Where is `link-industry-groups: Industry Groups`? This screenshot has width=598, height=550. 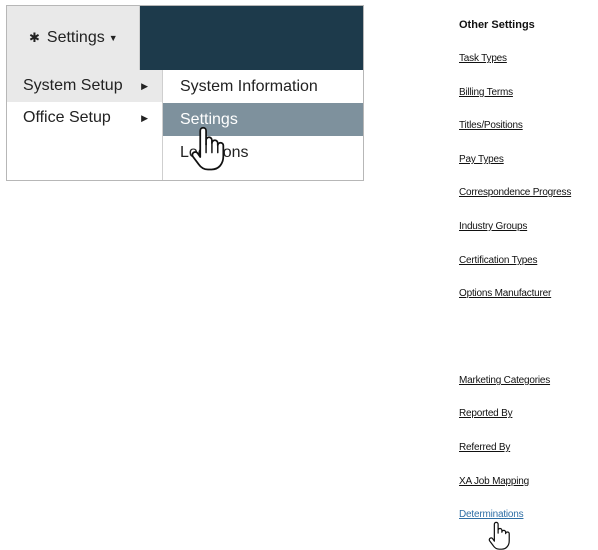 link-industry-groups: Industry Groups is located at coordinates (493, 226).